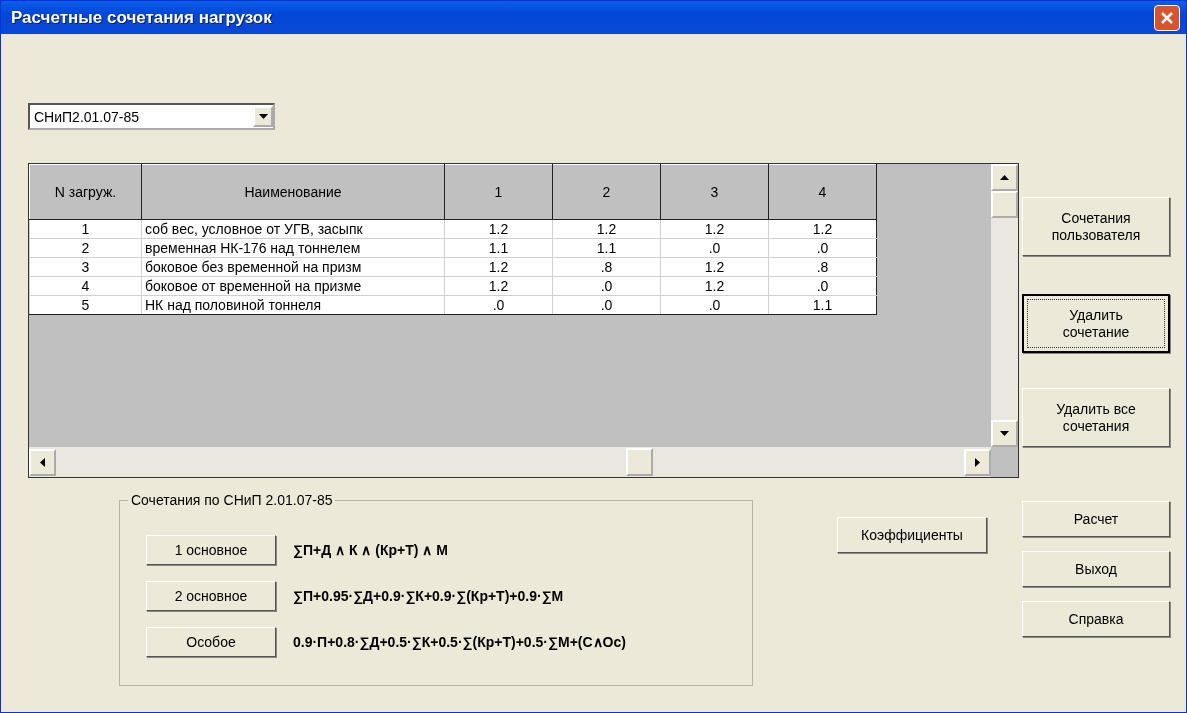 The image size is (1187, 713). I want to click on combination-action-button: Сочетания пользователя, so click(1096, 226).